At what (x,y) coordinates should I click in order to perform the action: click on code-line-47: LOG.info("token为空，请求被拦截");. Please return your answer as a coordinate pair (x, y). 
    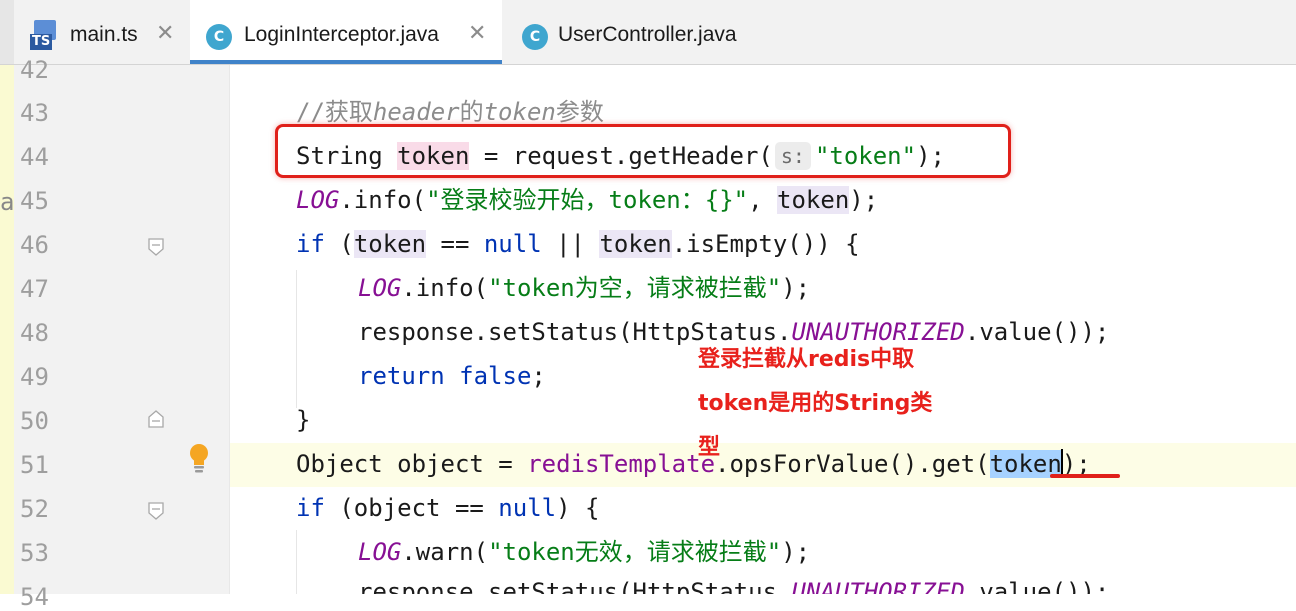
    Looking at the image, I should click on (584, 288).